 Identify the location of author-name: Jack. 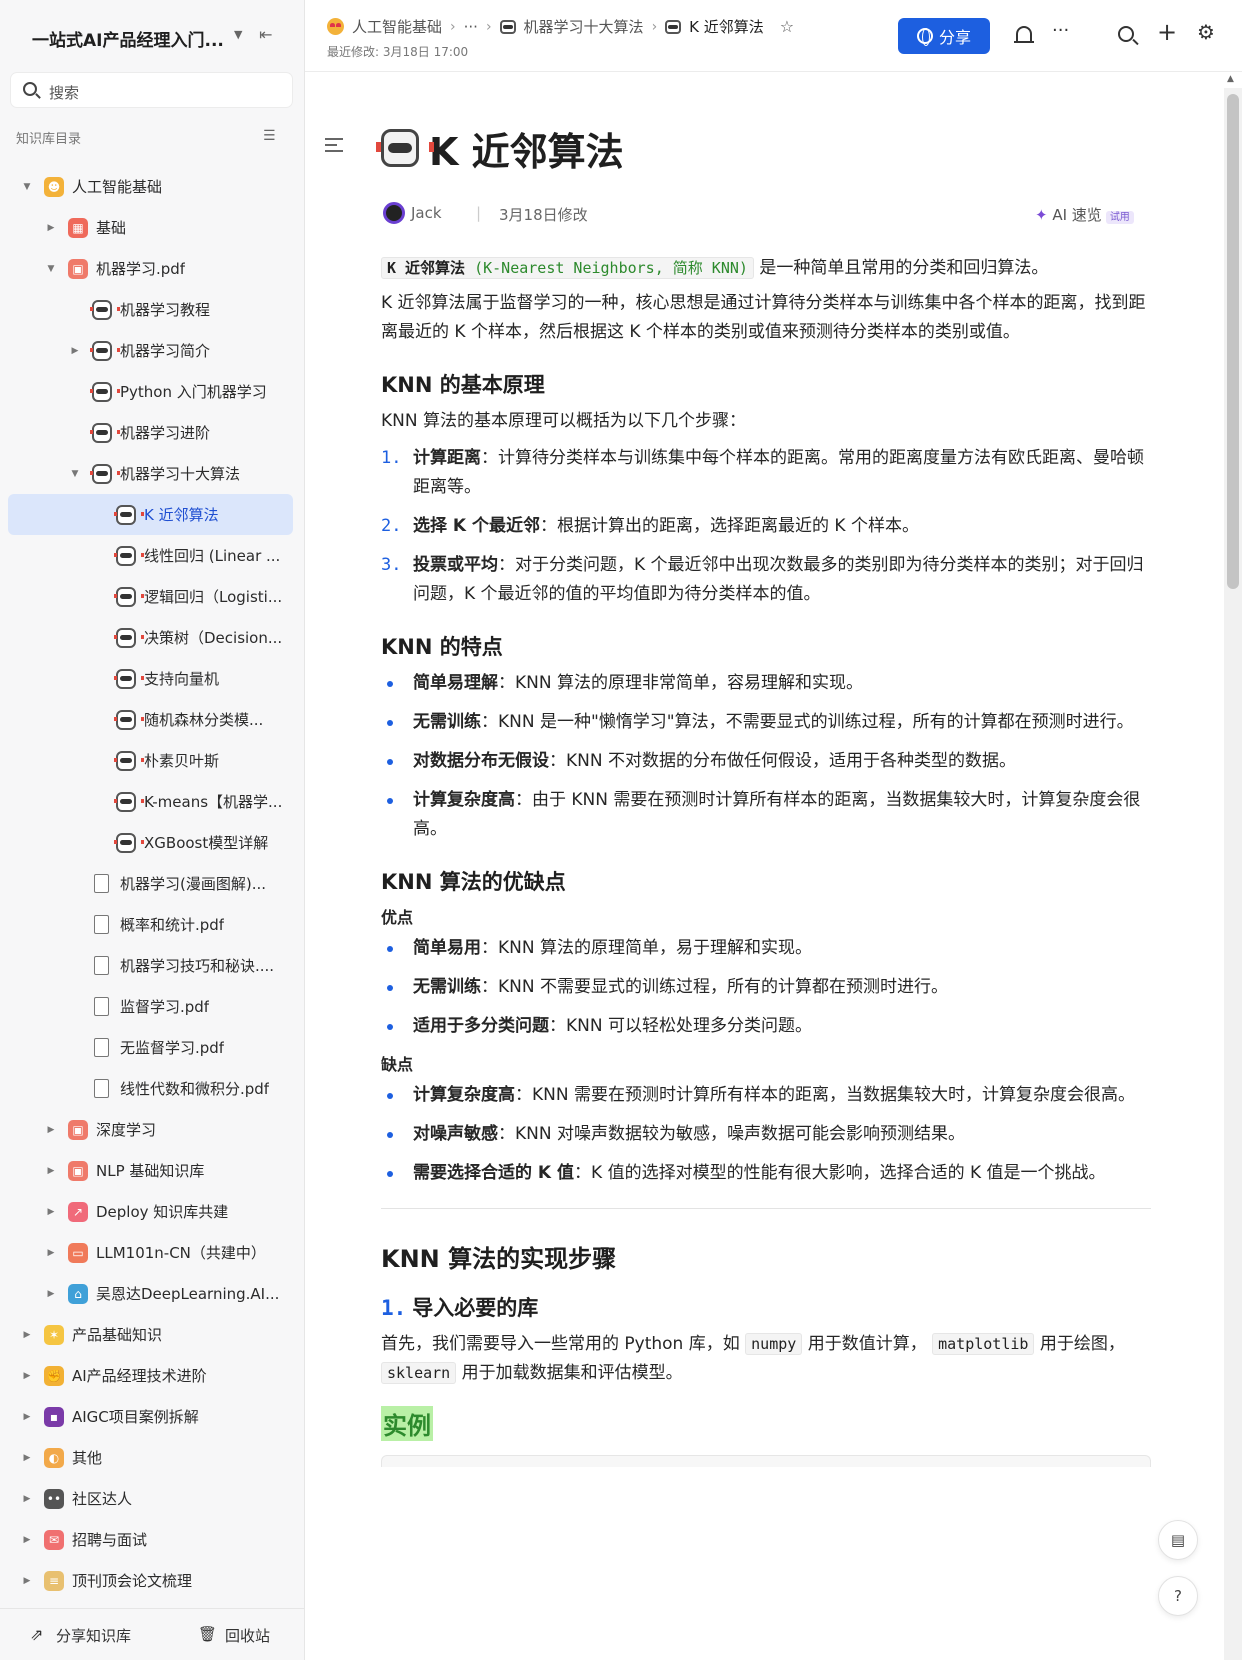
(426, 213).